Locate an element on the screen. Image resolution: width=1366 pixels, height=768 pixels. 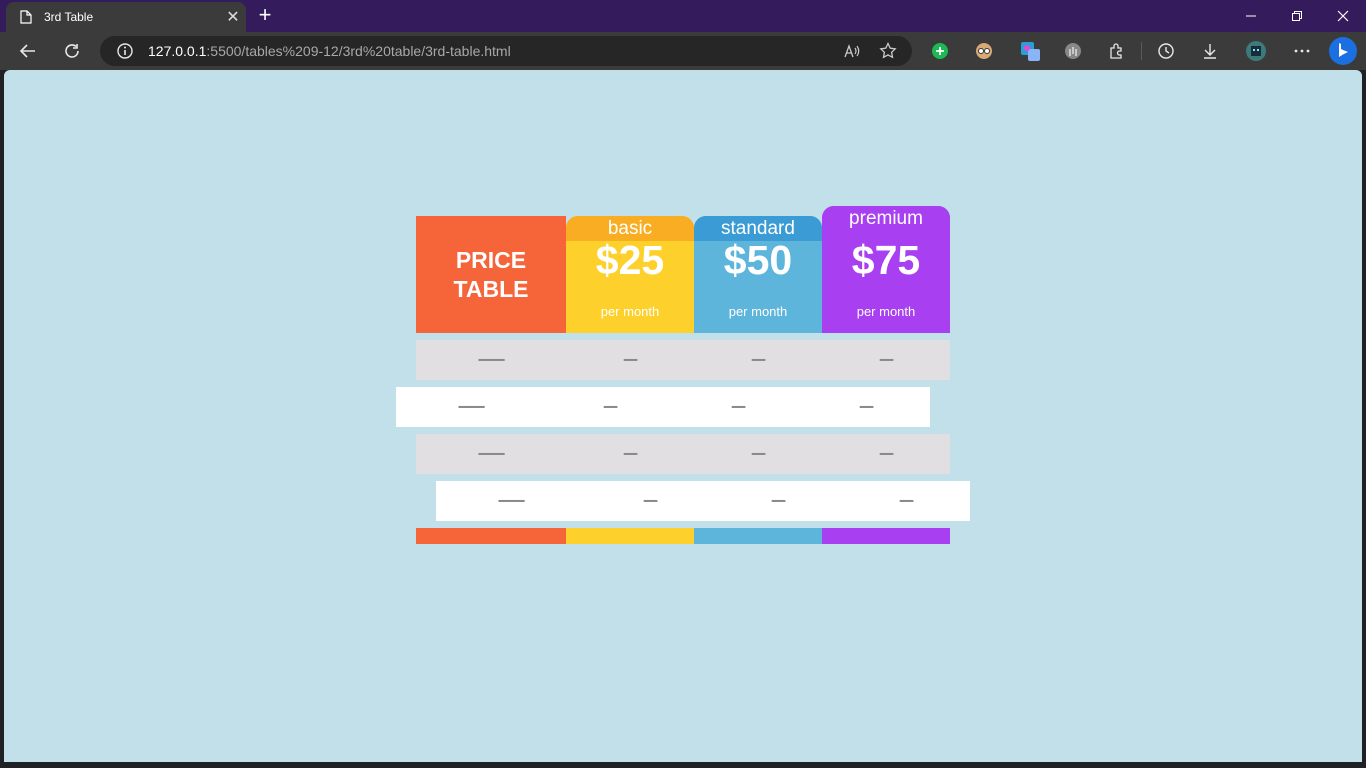
browser-tab: 3rd Table ✕ is located at coordinates (126, 17).